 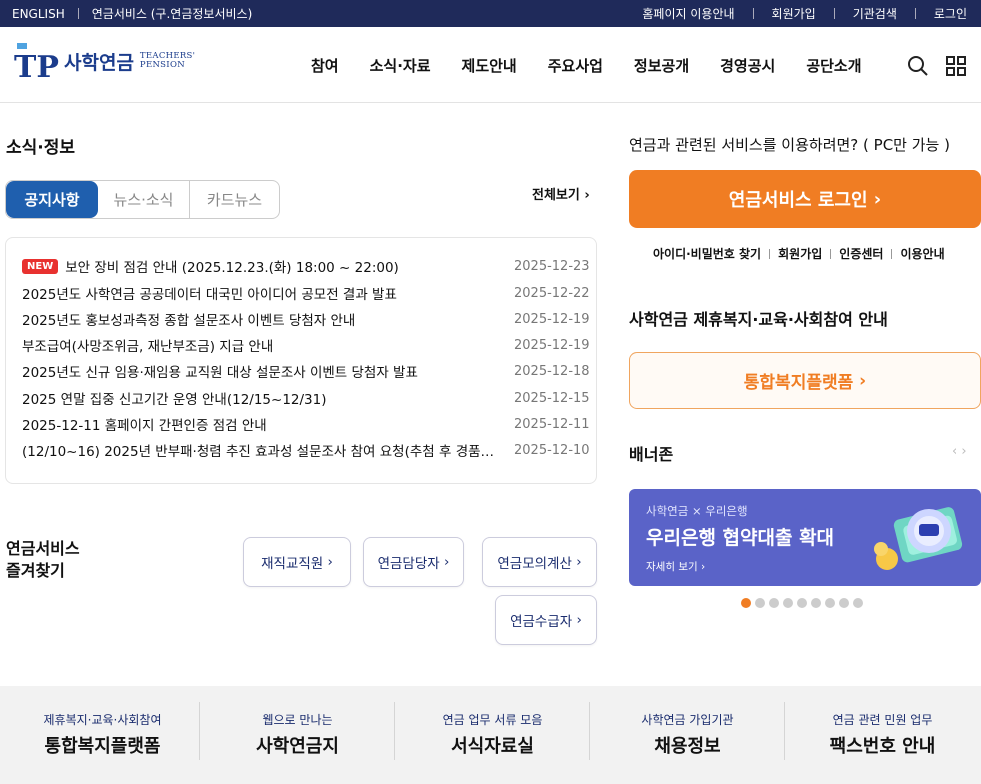 I want to click on login-link: 로그인, so click(x=950, y=13).